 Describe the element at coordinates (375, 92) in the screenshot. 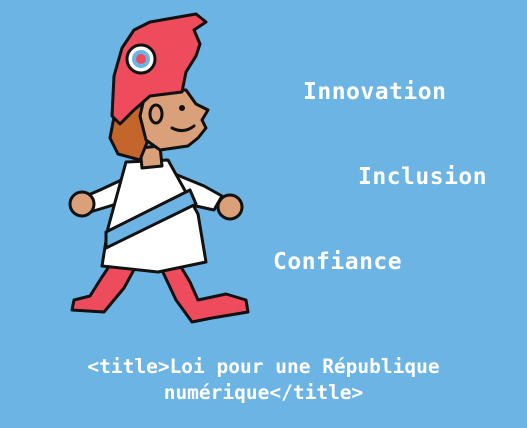

I see `value-innovation: Innovation` at that location.